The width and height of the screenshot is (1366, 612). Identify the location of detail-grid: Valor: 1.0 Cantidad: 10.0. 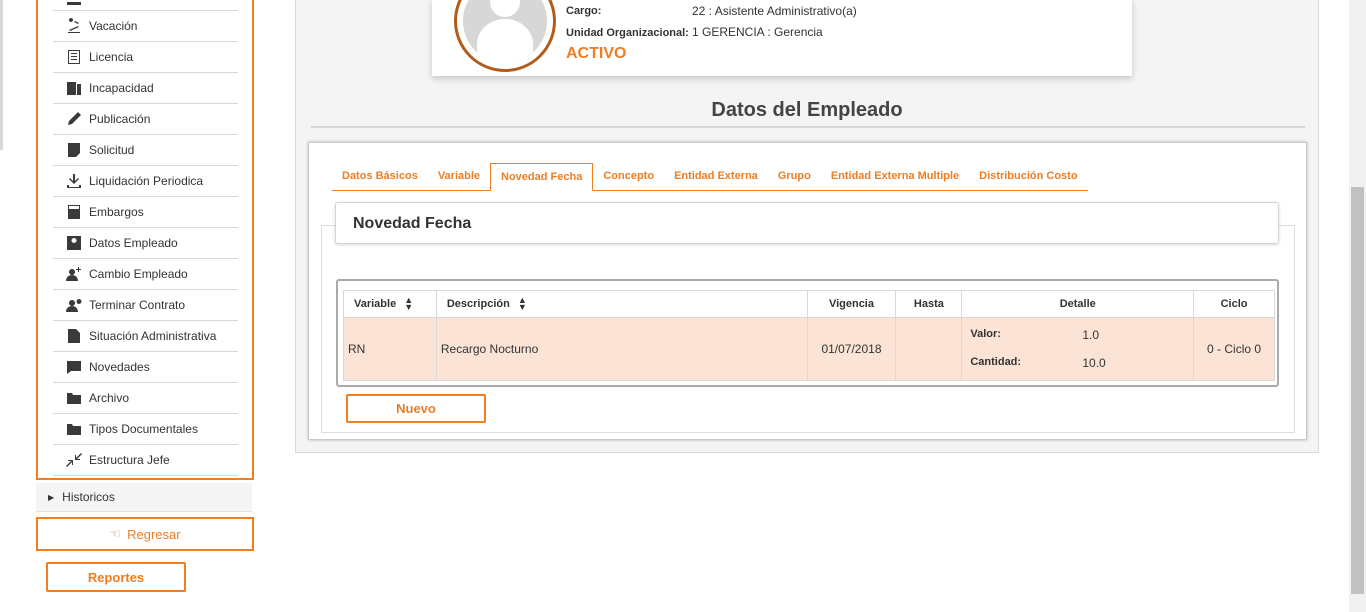
(1077, 349).